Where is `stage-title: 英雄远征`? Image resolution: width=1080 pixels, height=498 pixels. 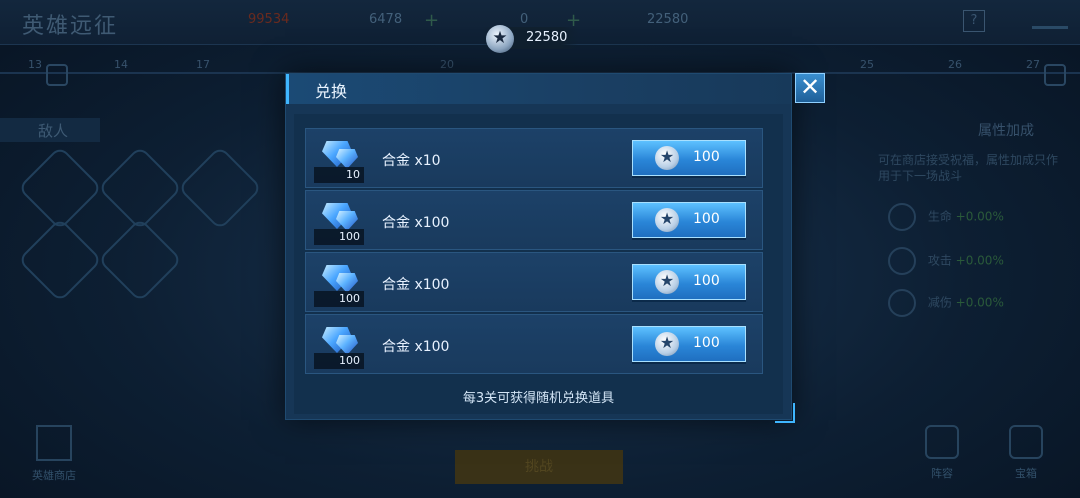 stage-title: 英雄远征 is located at coordinates (70, 26).